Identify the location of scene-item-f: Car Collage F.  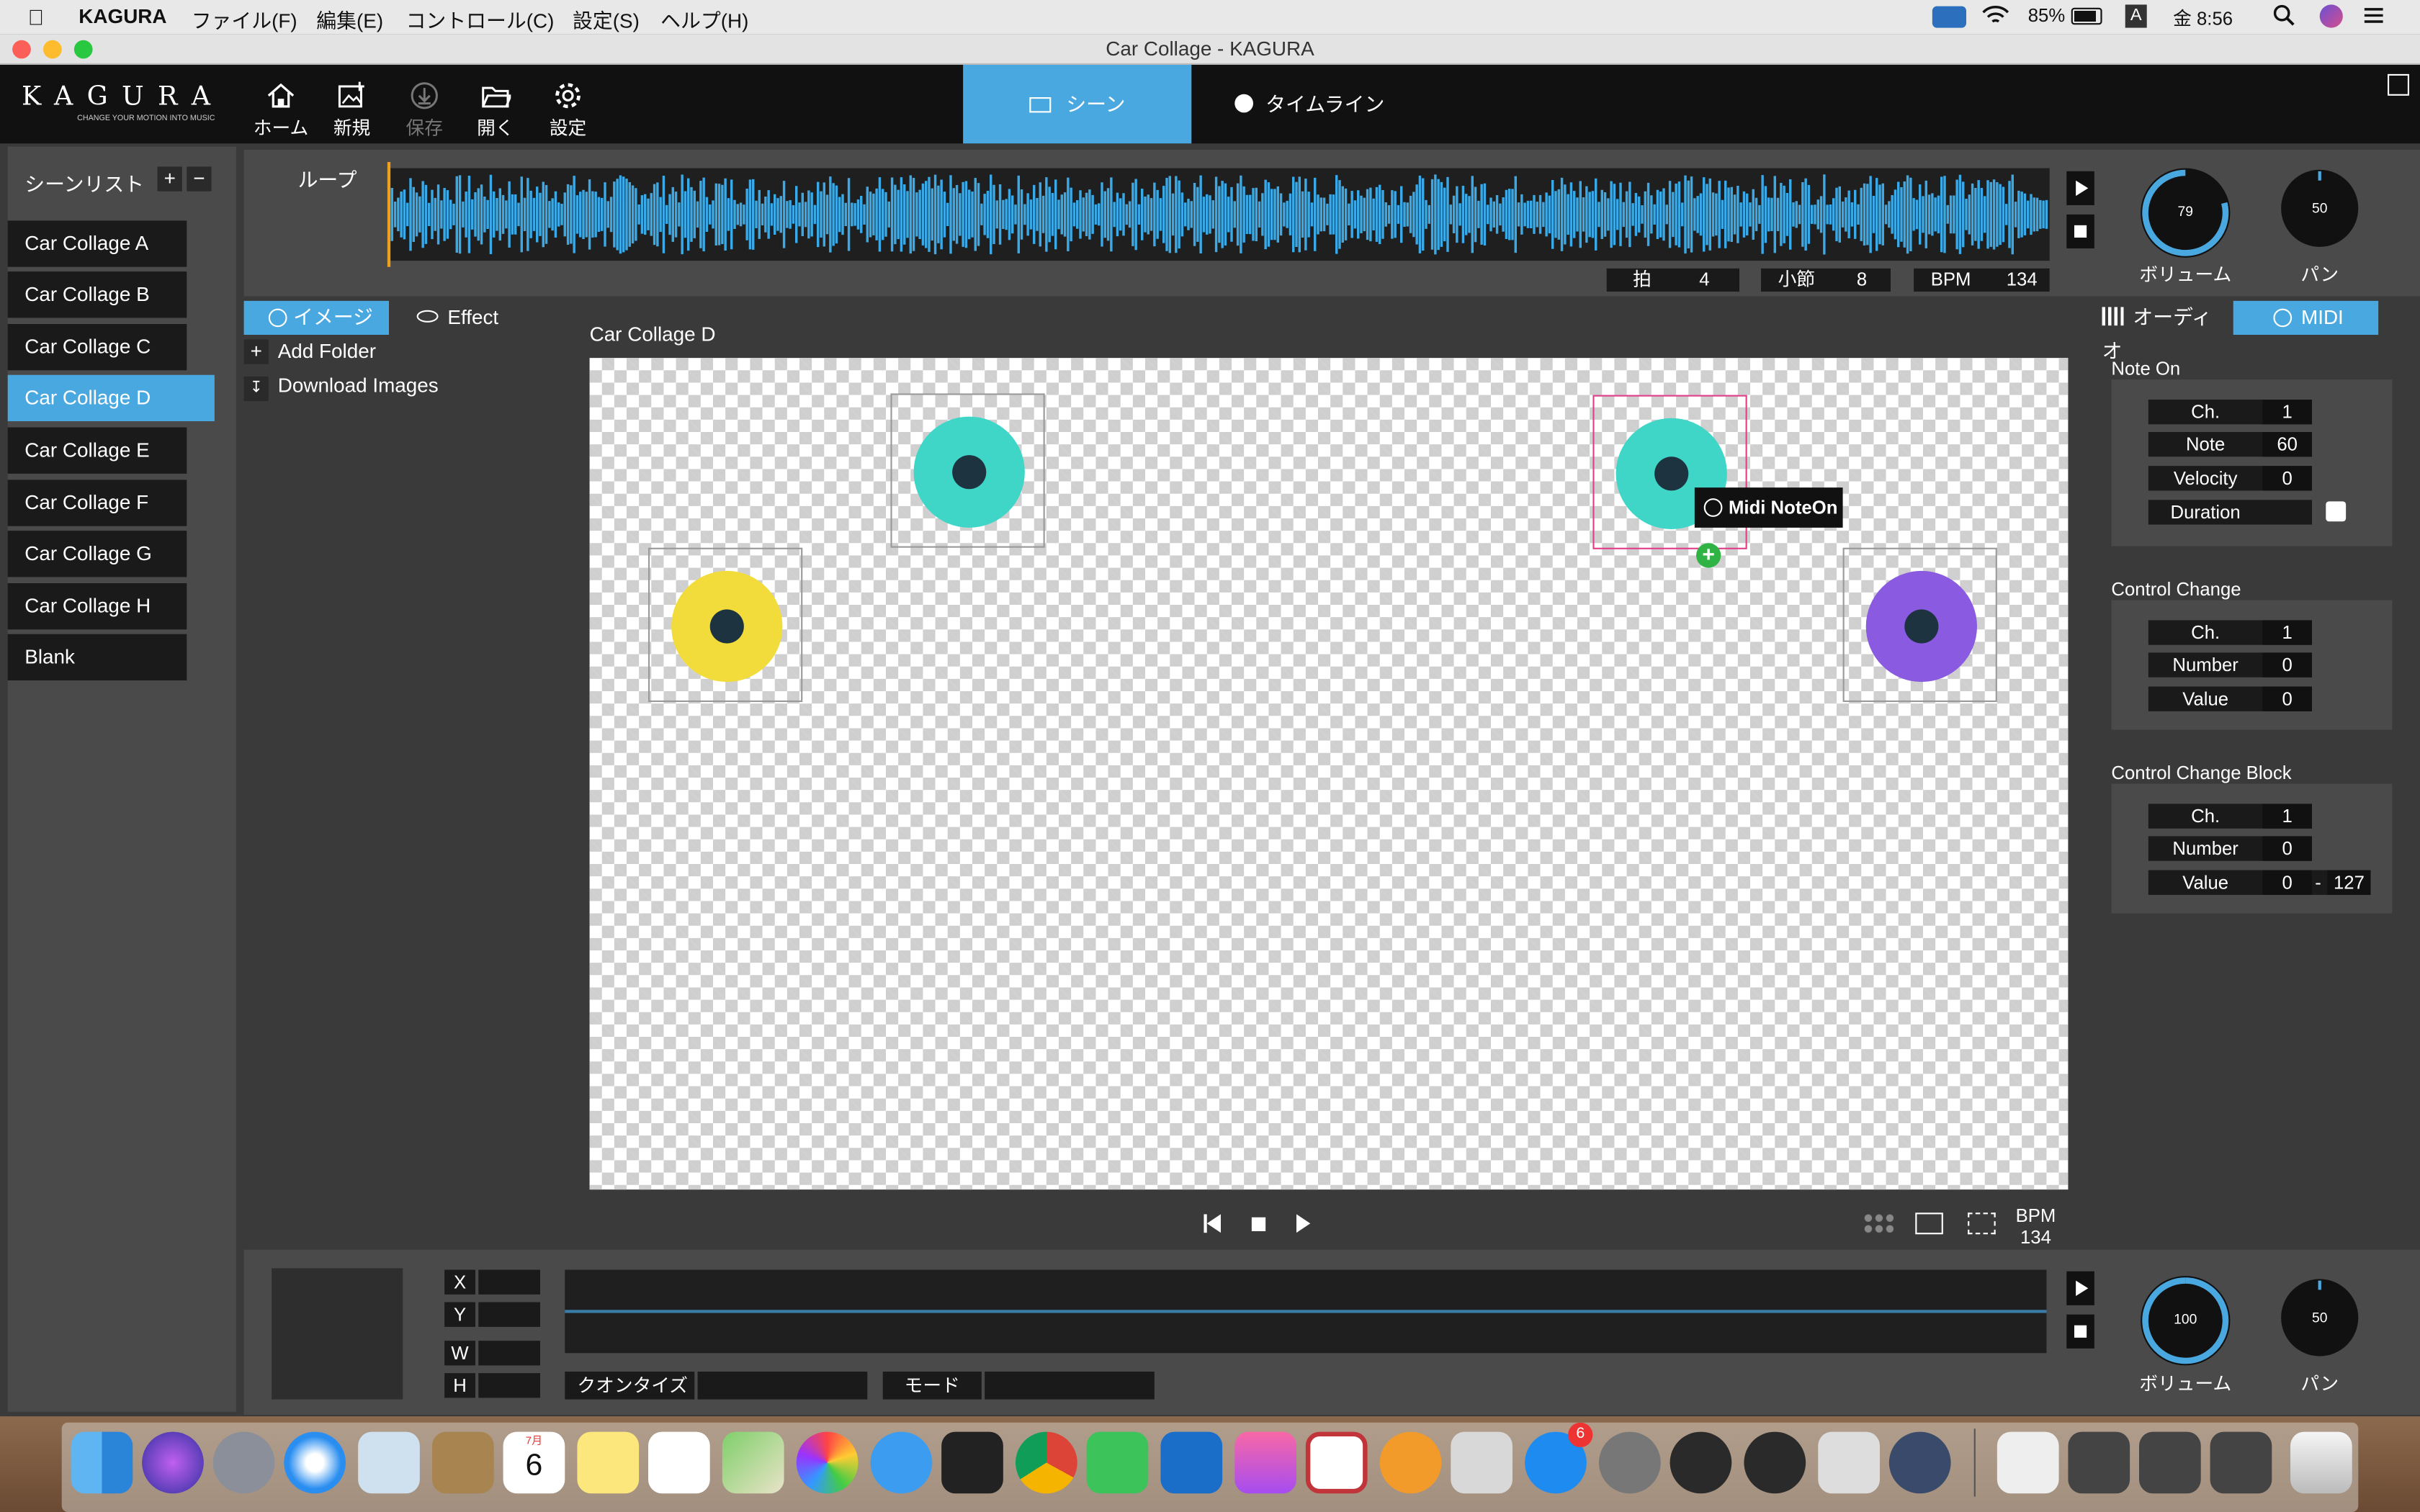
(97, 503).